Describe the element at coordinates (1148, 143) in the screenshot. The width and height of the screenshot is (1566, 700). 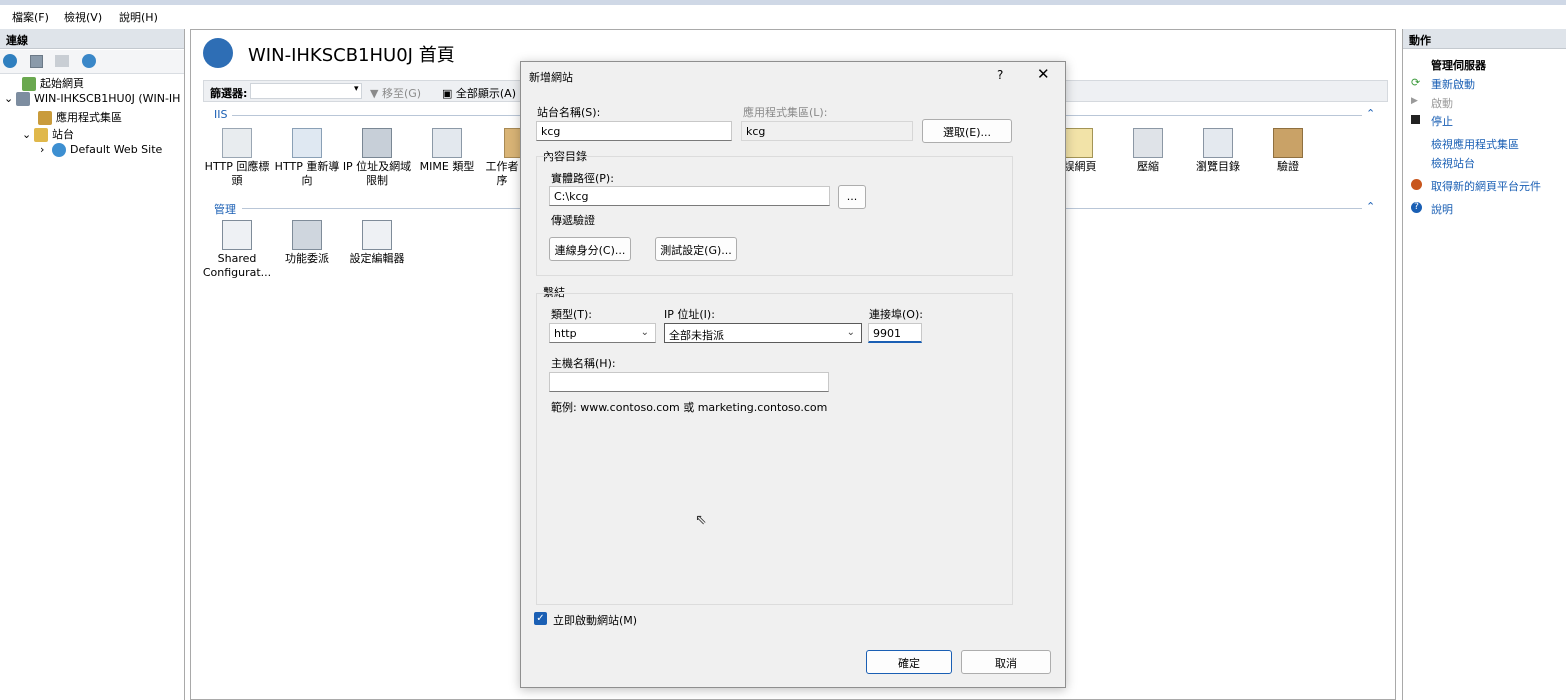
I see `compression-icon` at that location.